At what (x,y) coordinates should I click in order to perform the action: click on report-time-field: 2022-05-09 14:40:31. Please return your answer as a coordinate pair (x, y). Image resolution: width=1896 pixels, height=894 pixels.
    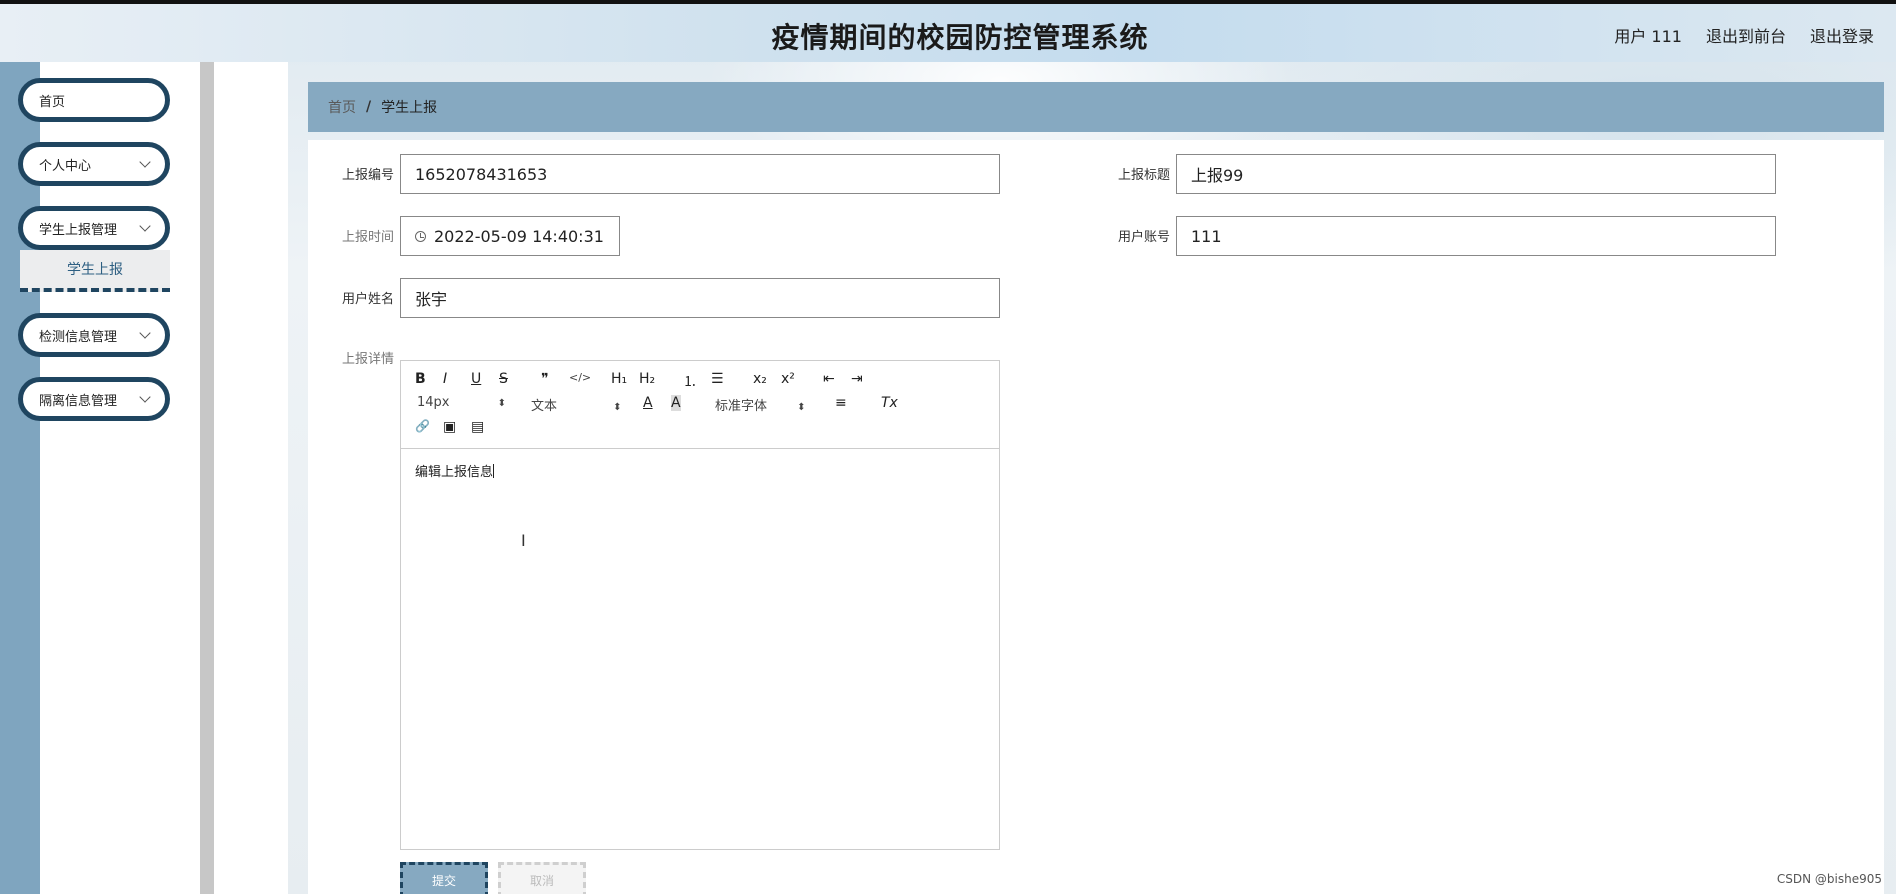
    Looking at the image, I should click on (510, 236).